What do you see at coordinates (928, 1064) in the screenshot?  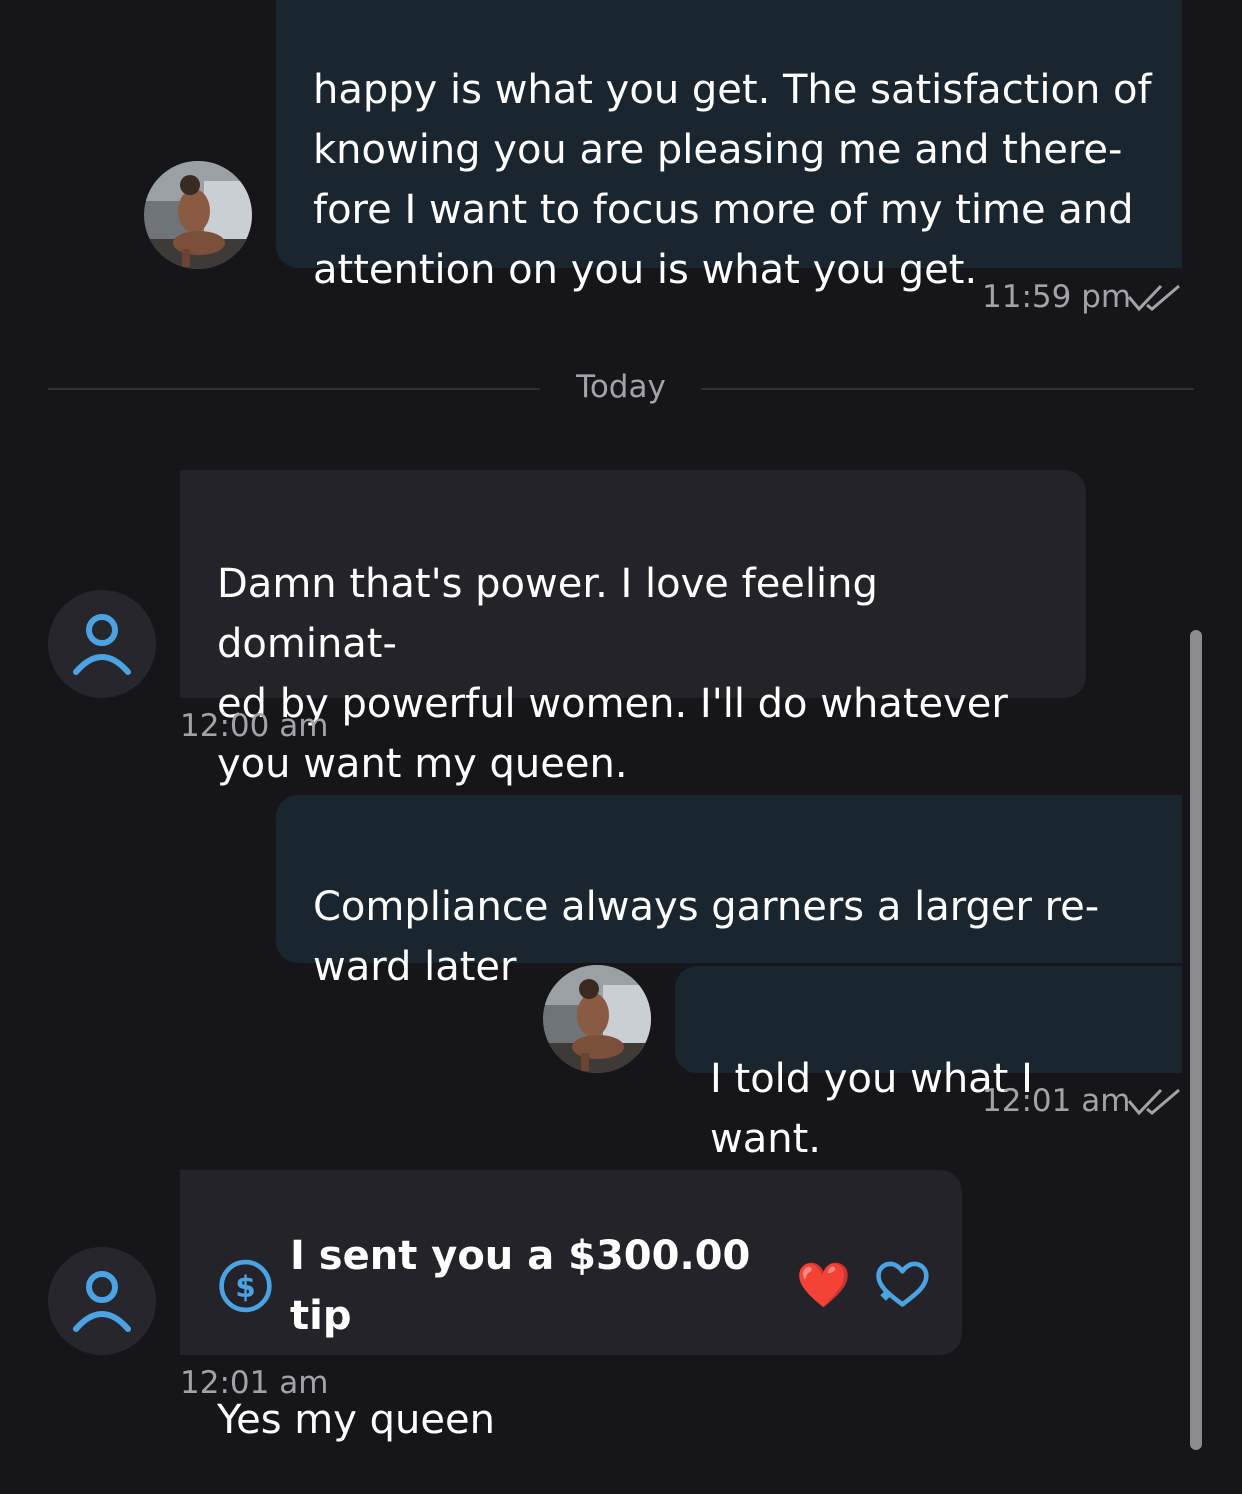 I see `outgoing-message-bubble: I told you what I want.` at bounding box center [928, 1064].